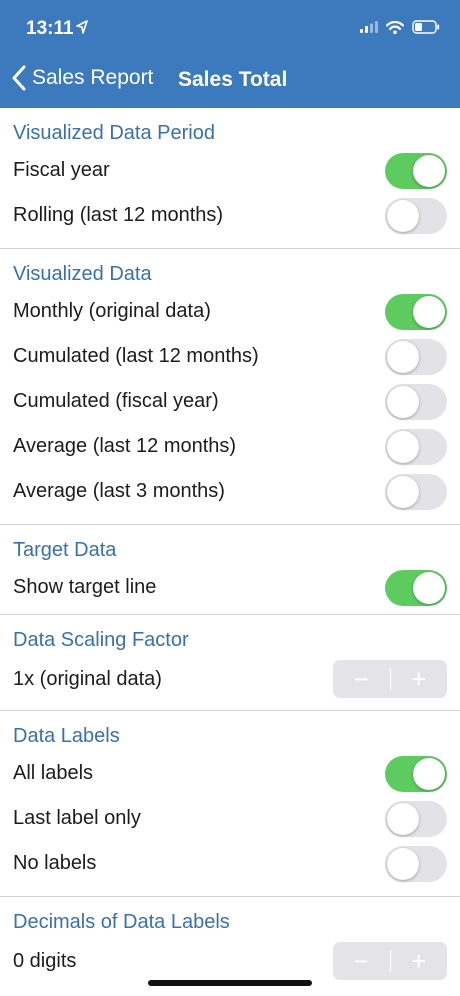  I want to click on row-show-target-line: Show target line, so click(230, 587).